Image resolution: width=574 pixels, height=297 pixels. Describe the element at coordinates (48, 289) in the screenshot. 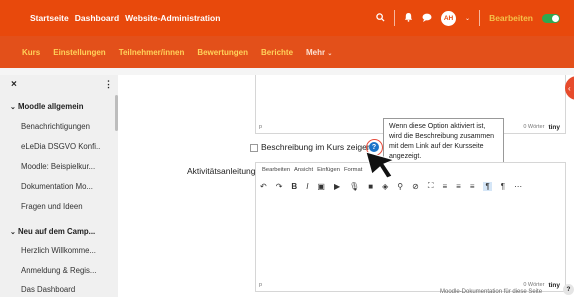

I see `list-item: Das Dashboard` at that location.